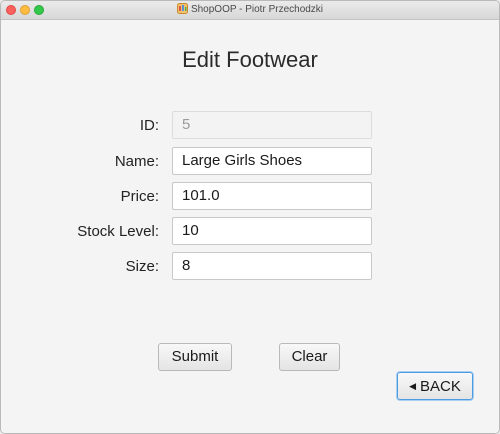  What do you see at coordinates (272, 161) in the screenshot?
I see `name-field: Large Girls Shoes` at bounding box center [272, 161].